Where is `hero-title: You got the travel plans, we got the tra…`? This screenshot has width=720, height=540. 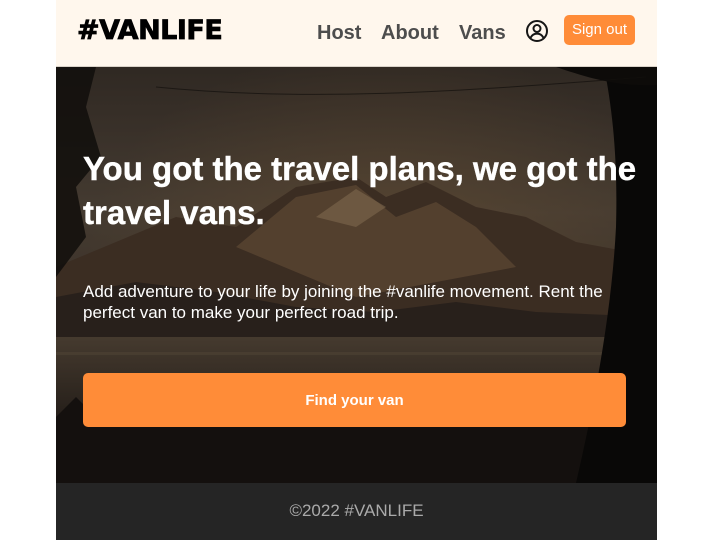
hero-title: You got the travel plans, we got the tra… is located at coordinates (360, 190).